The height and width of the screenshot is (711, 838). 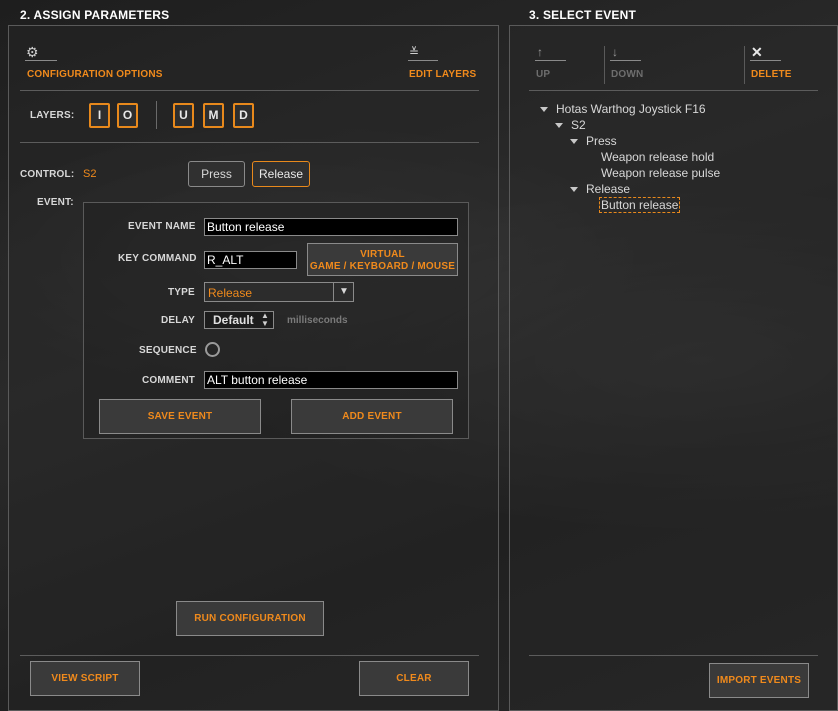 What do you see at coordinates (32, 52) in the screenshot?
I see `gear-icon: ⚙` at bounding box center [32, 52].